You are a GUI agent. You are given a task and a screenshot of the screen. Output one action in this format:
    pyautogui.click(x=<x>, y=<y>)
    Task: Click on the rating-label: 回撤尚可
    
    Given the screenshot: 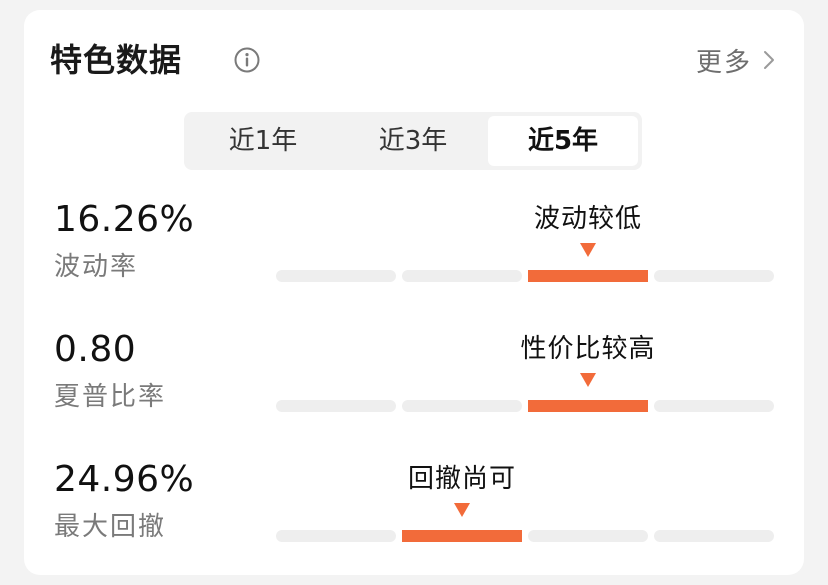 What is the action you would take?
    pyautogui.click(x=462, y=479)
    